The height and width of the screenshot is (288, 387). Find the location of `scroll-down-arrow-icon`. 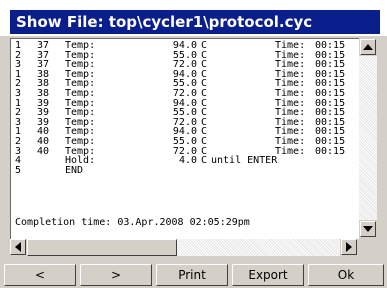

scroll-down-arrow-icon is located at coordinates (368, 229).